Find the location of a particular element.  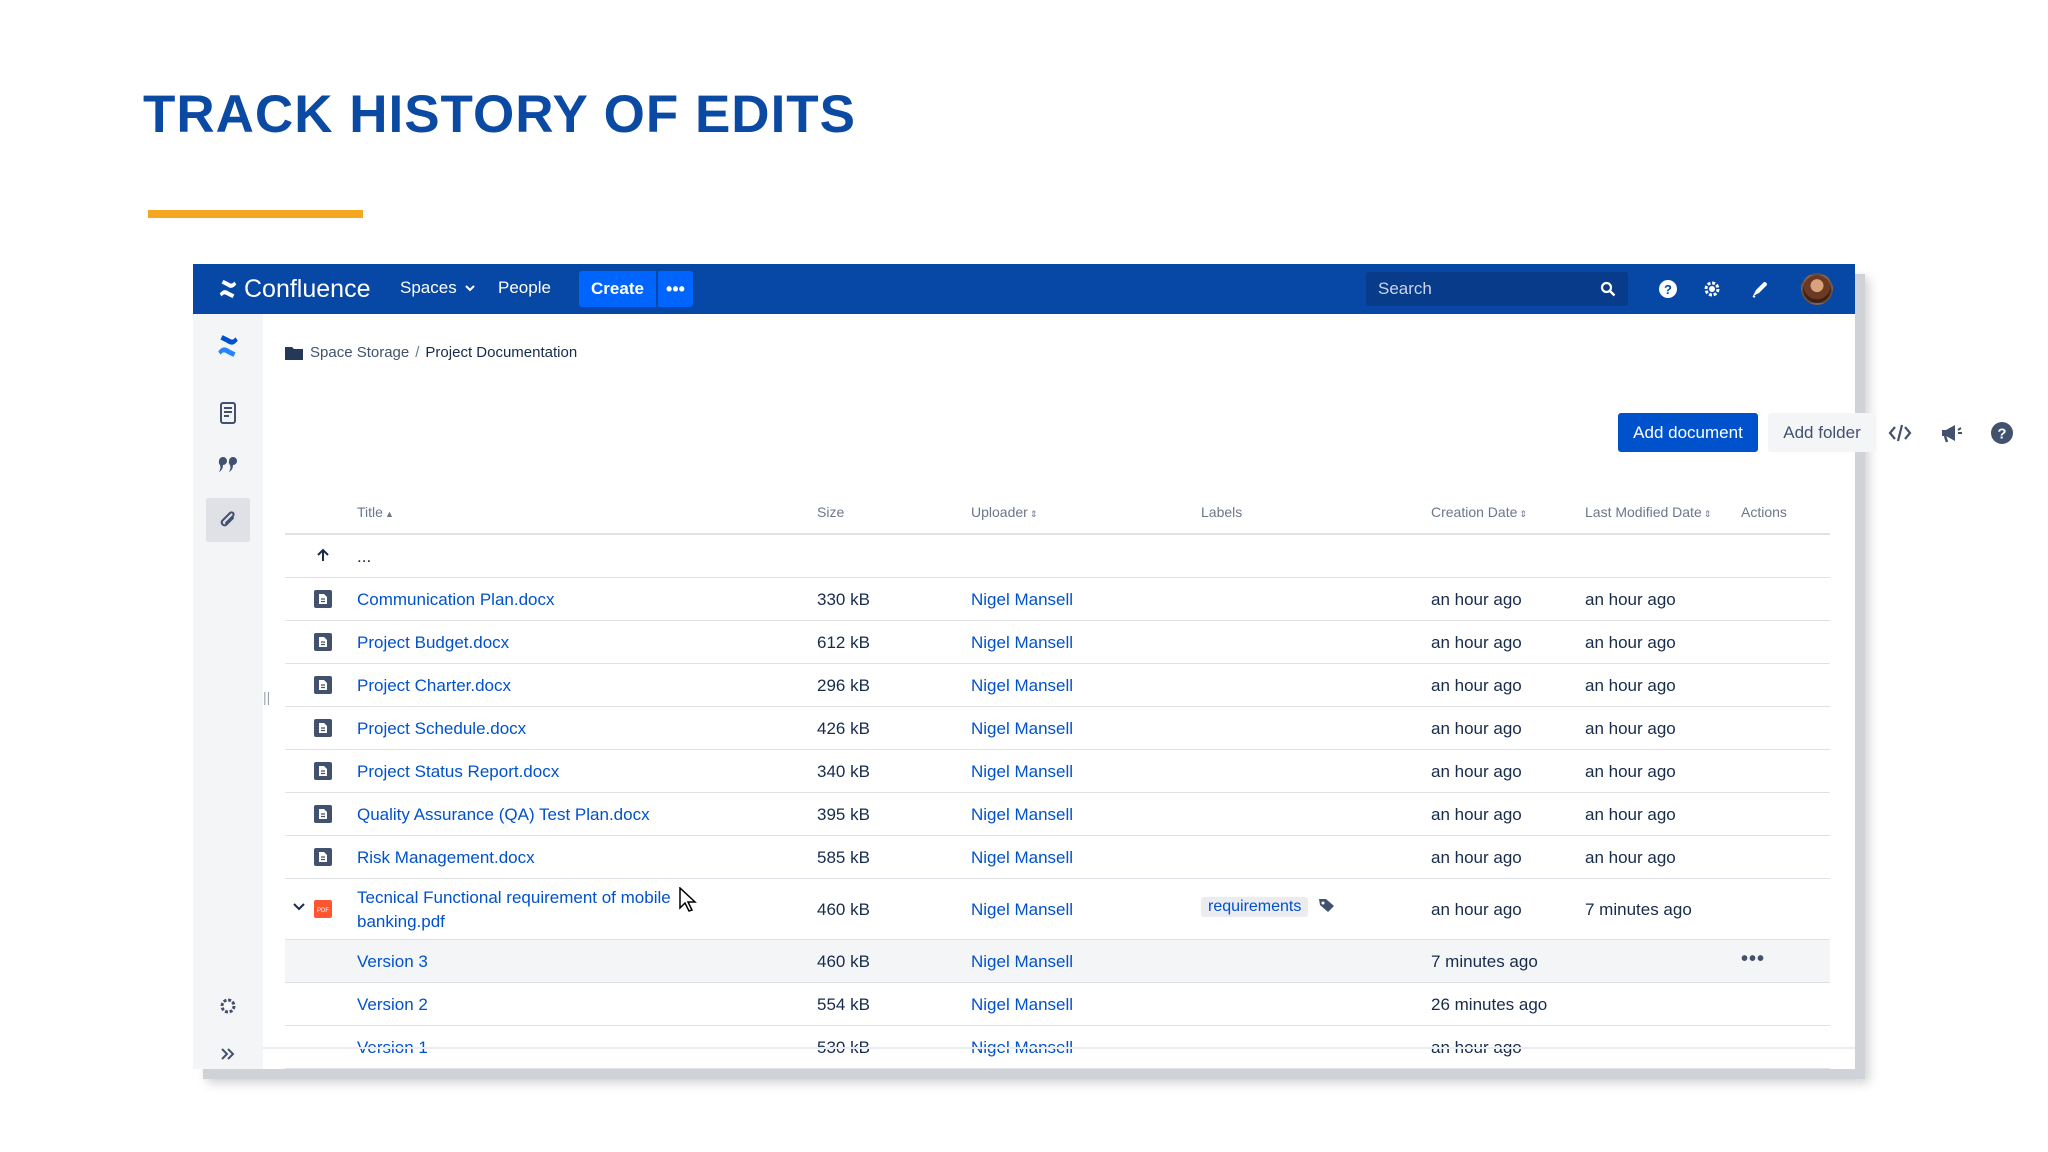

blog-quote-icon is located at coordinates (228, 466).